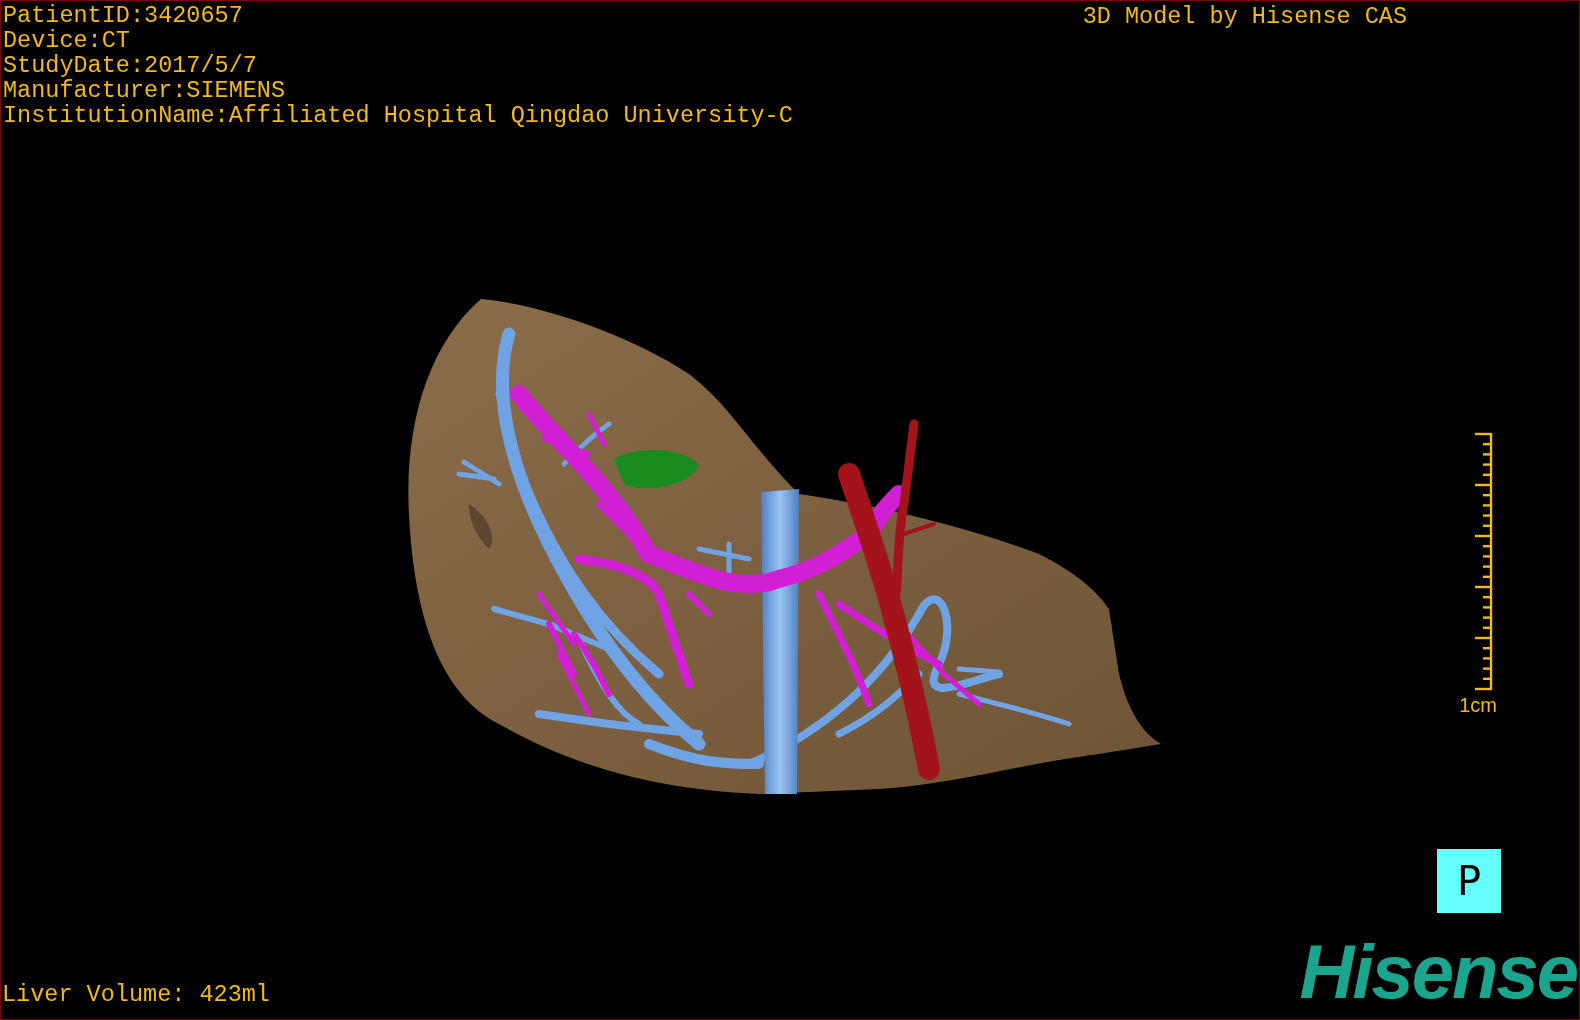  Describe the element at coordinates (1478, 704) in the screenshot. I see `scale-label: 1cm` at that location.